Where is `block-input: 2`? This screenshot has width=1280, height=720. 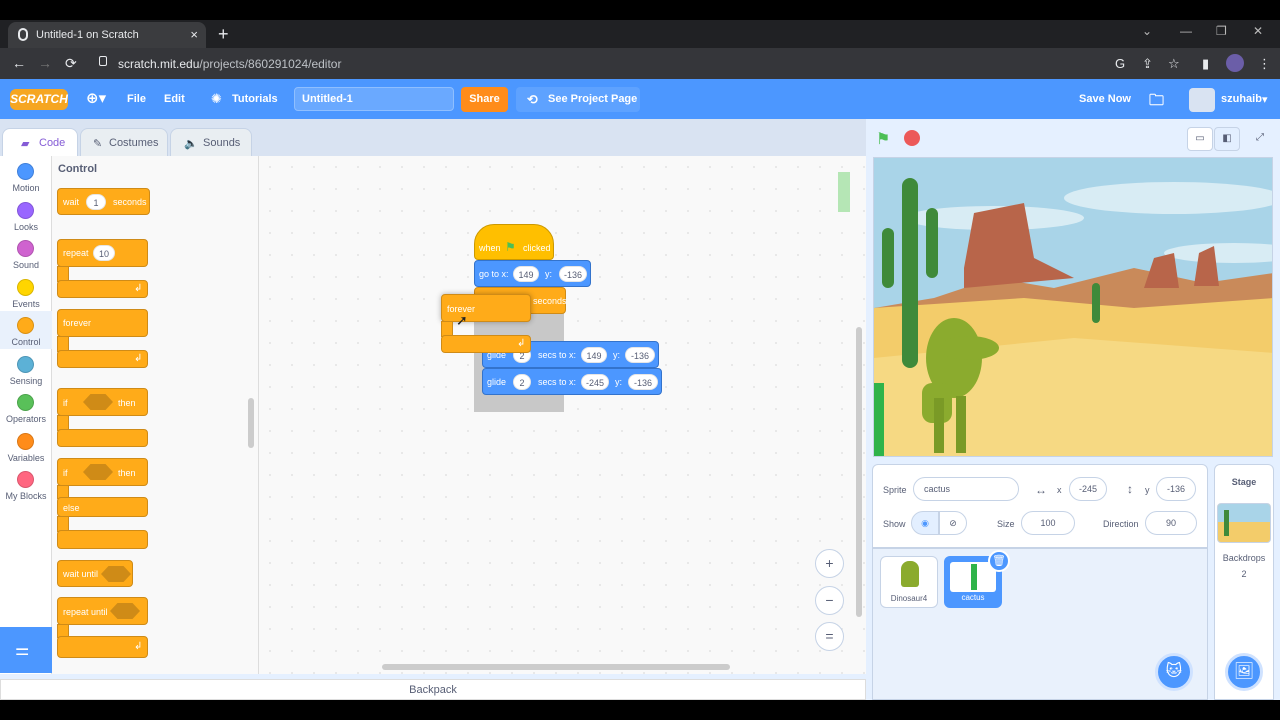
block-input: 2 is located at coordinates (522, 382).